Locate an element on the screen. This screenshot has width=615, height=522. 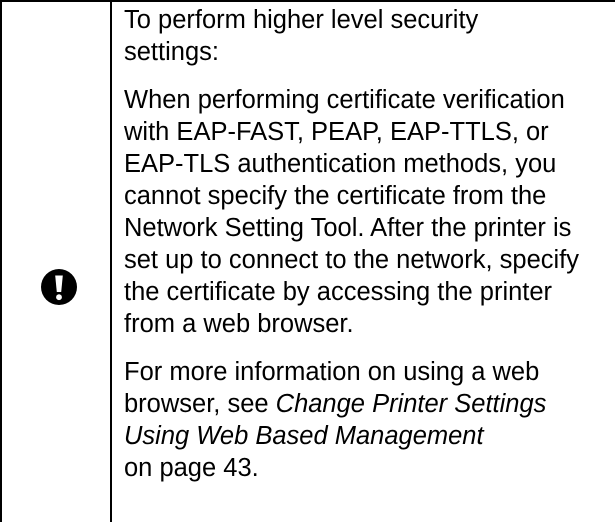
text-line: the certificate by accessing the printer is located at coordinates (338, 292).